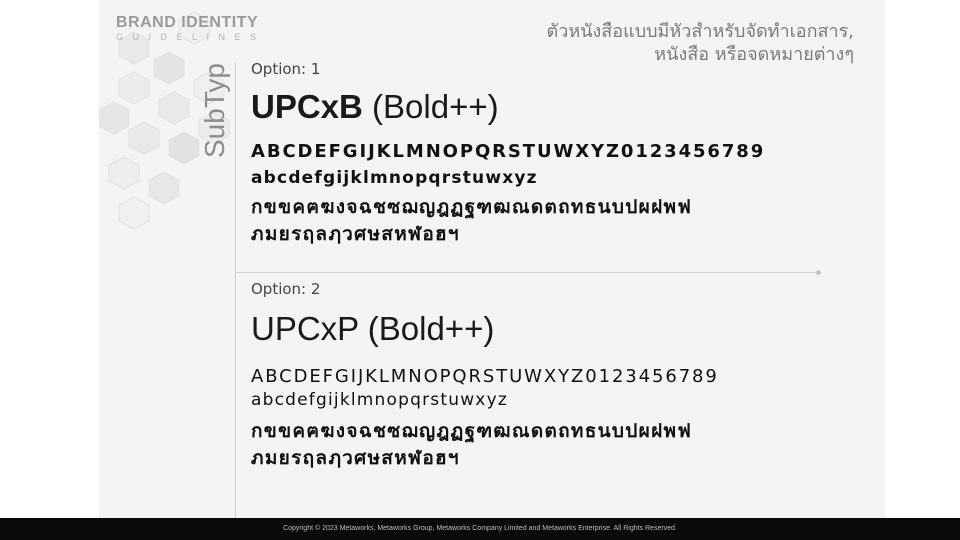 The image size is (960, 540). I want to click on thai-description-line-2: หนังสือ หรือจดหมายต่างๆ, so click(754, 54).